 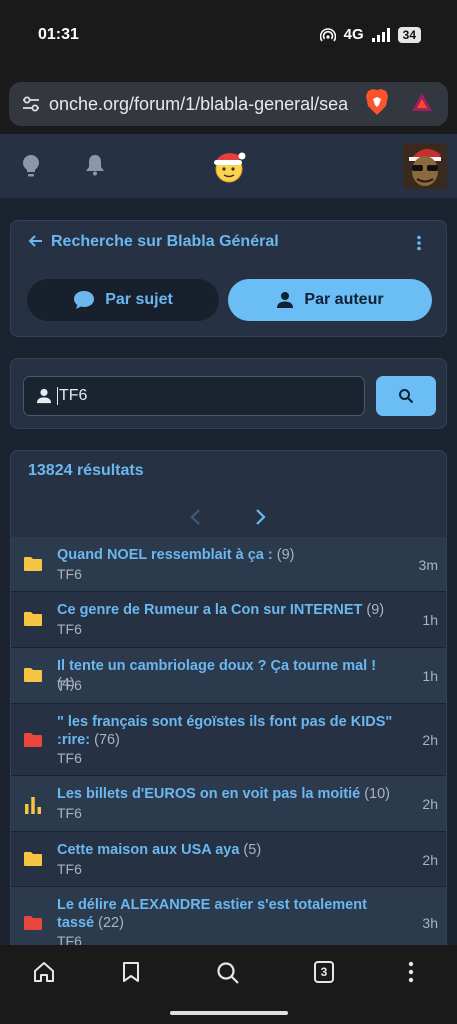 What do you see at coordinates (165, 555) in the screenshot?
I see `topic-title-text: Quand NOEL ressemblait à ça :` at bounding box center [165, 555].